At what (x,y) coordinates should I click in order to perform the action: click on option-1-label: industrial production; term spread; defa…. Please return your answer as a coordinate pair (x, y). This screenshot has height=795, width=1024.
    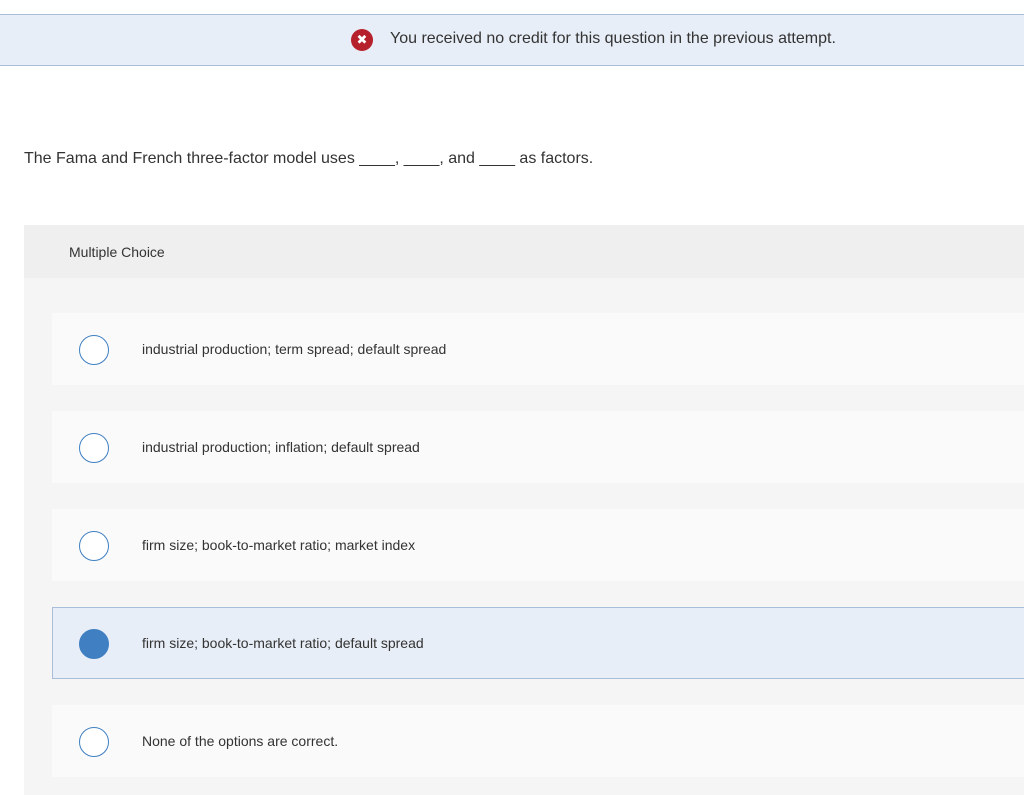
    Looking at the image, I should click on (294, 349).